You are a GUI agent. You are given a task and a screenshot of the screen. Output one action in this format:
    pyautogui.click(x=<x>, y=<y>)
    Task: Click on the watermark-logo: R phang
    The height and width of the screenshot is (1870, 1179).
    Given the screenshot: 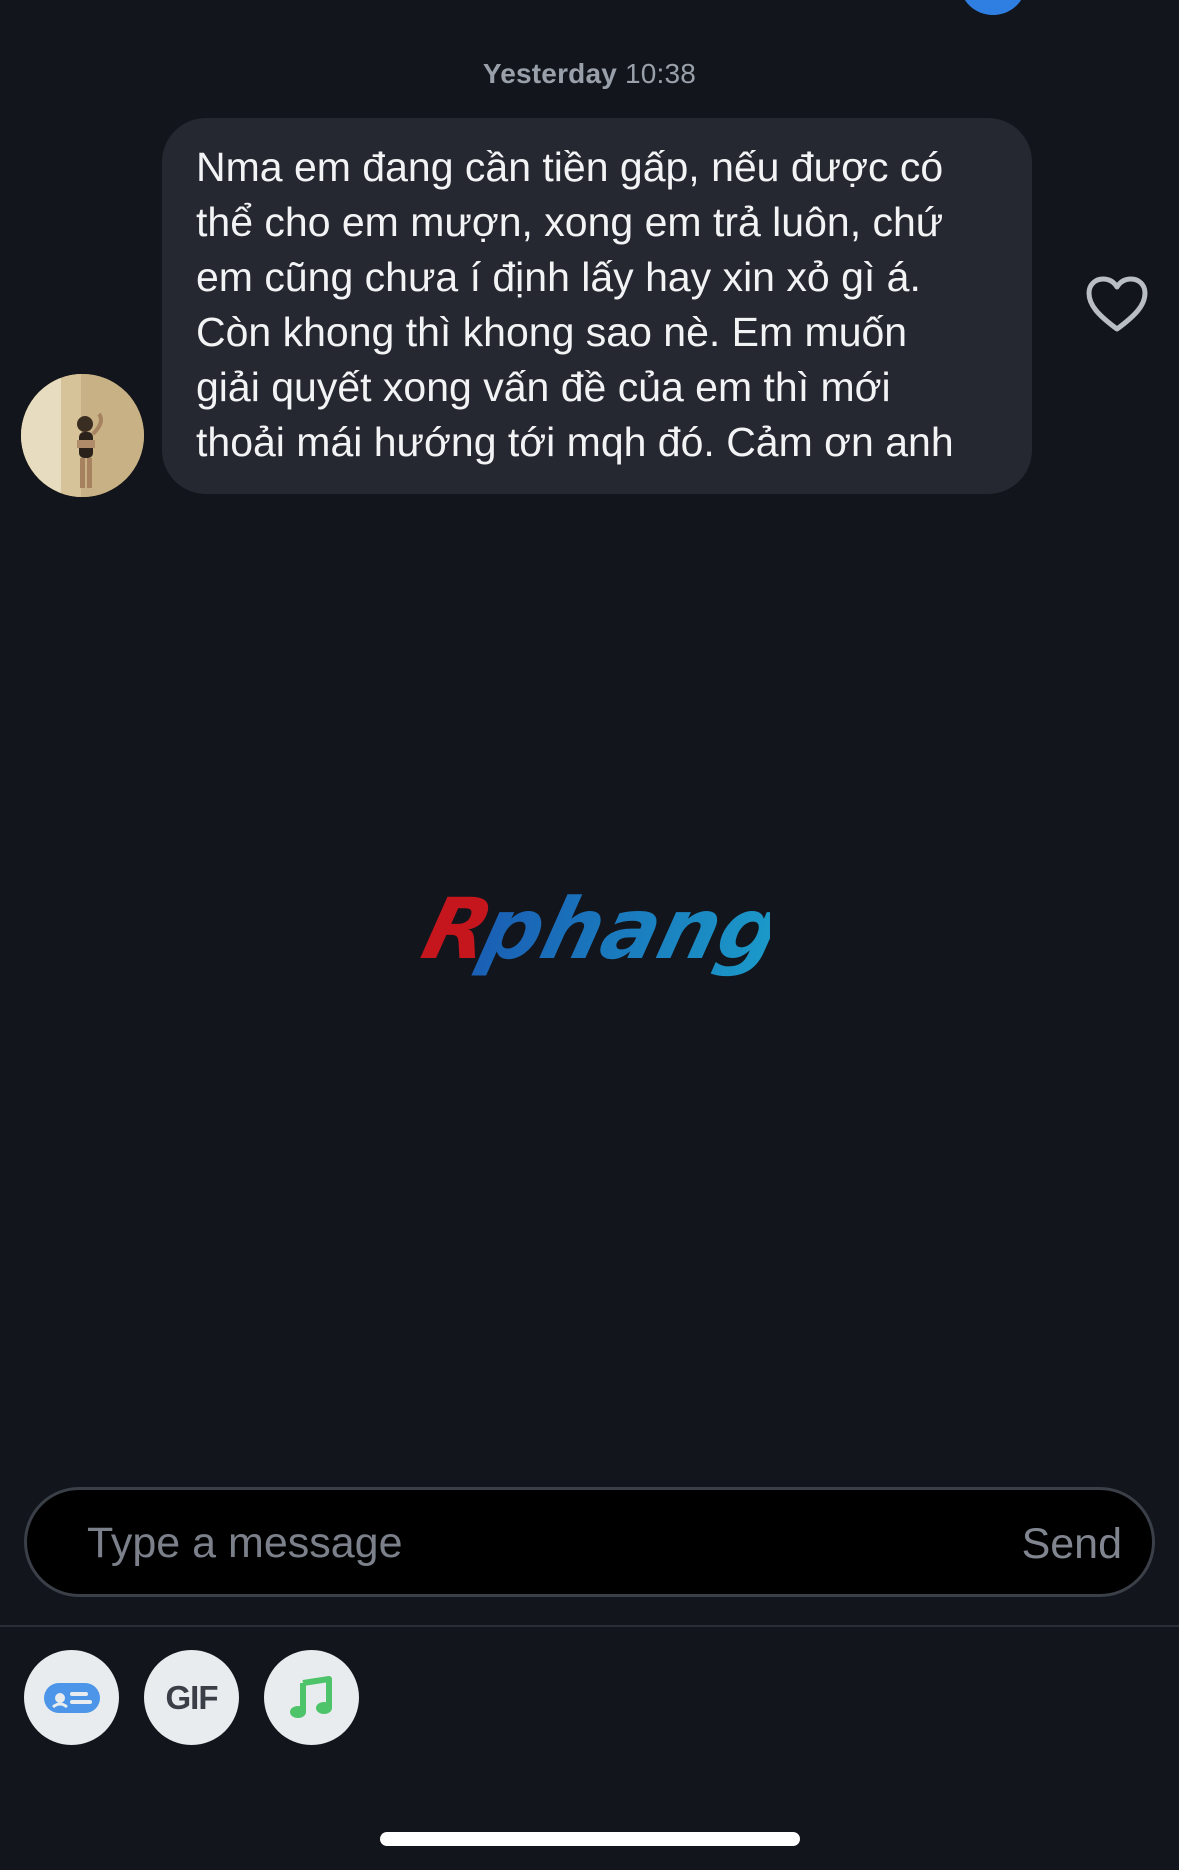 What is the action you would take?
    pyautogui.click(x=601, y=935)
    